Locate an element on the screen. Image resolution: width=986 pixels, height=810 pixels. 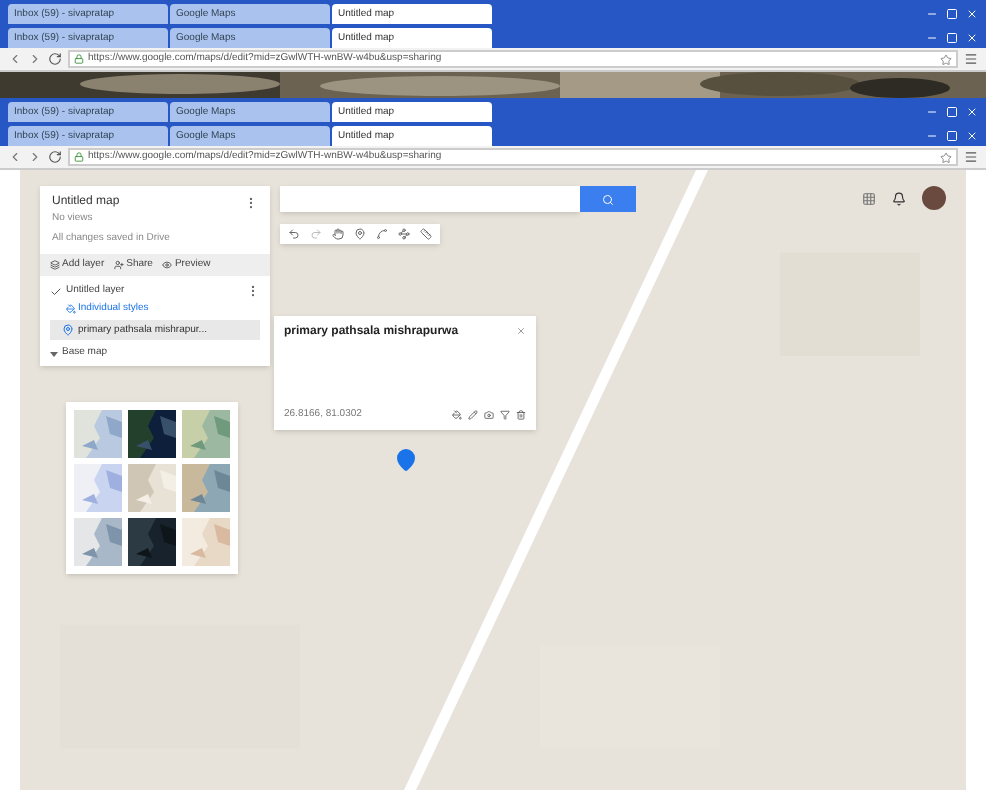
notifications-icon is located at coordinates (899, 198).